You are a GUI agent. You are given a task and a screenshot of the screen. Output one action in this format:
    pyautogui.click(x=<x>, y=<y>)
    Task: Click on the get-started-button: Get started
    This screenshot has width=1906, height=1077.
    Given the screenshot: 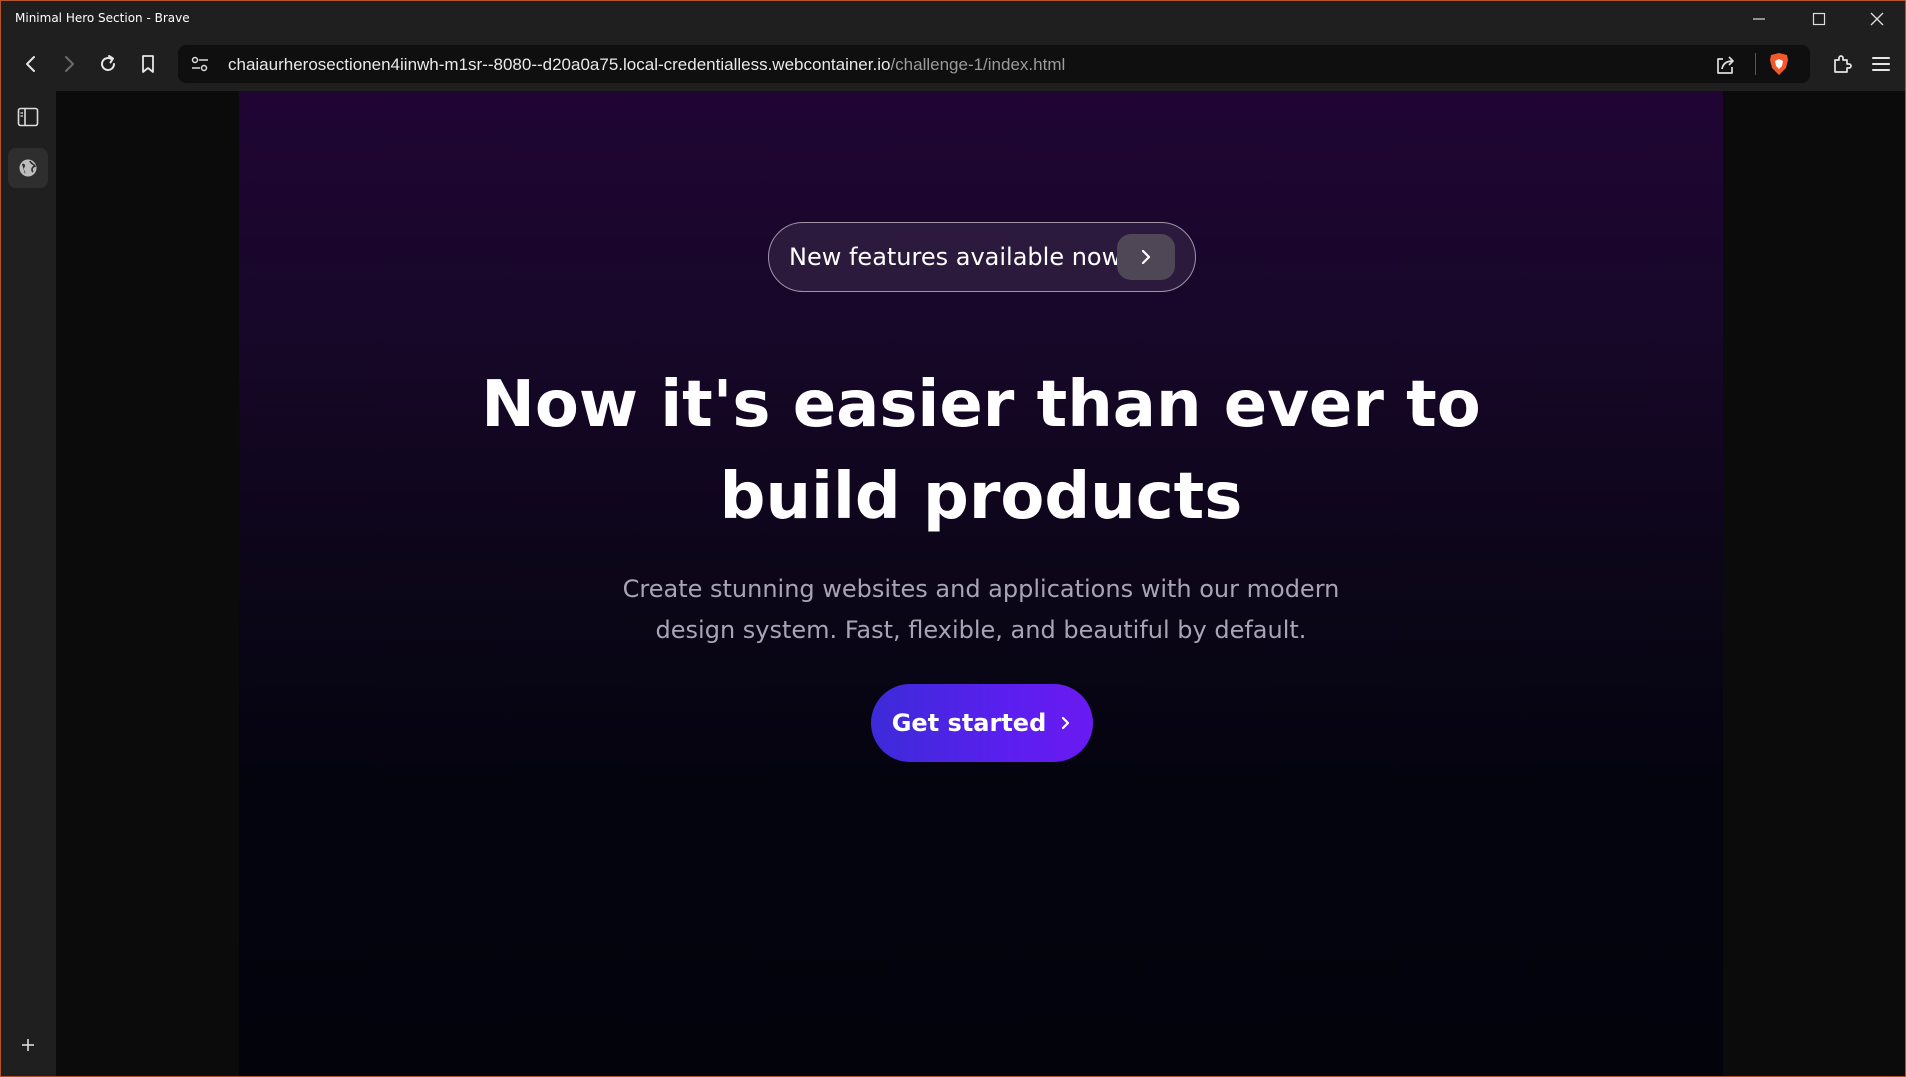 What is the action you would take?
    pyautogui.click(x=982, y=723)
    